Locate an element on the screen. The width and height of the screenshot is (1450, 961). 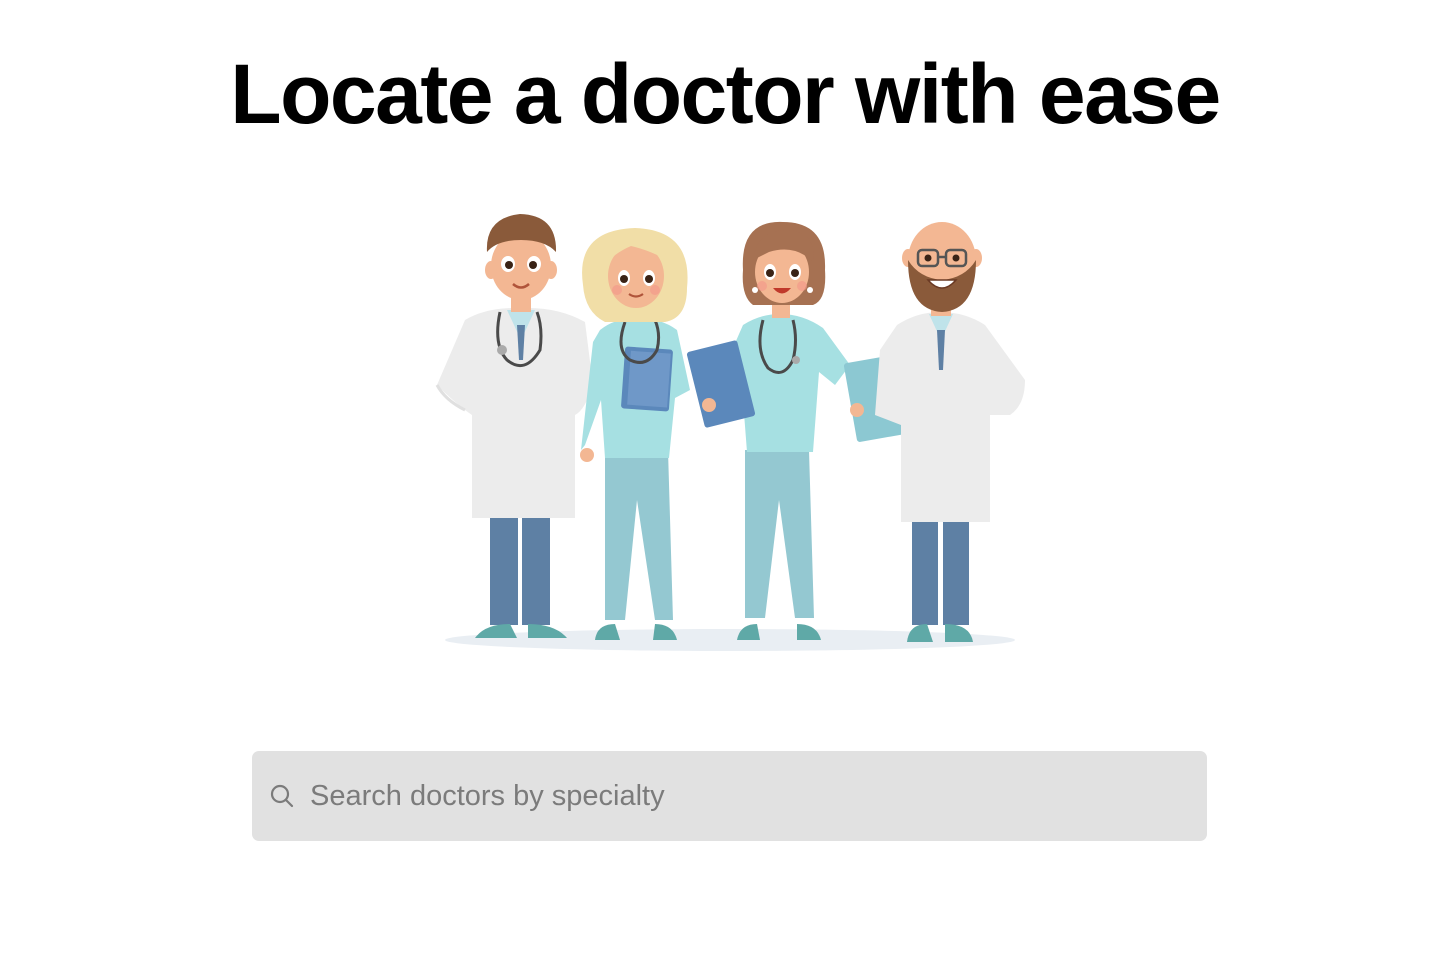
page-title: Locate a doctor with ease is located at coordinates (725, 94).